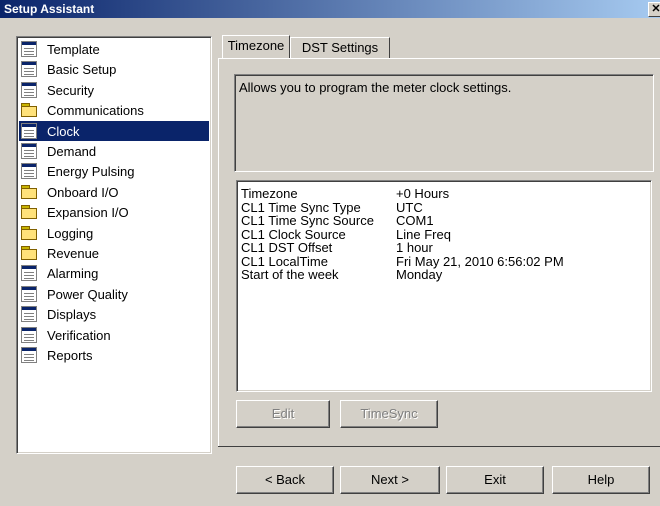  What do you see at coordinates (114, 90) in the screenshot?
I see `tree-item-security: Security` at bounding box center [114, 90].